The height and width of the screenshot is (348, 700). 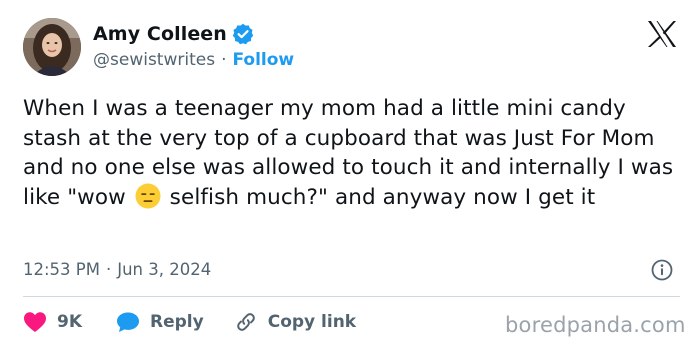 What do you see at coordinates (70, 322) in the screenshot?
I see `like-count: 9K` at bounding box center [70, 322].